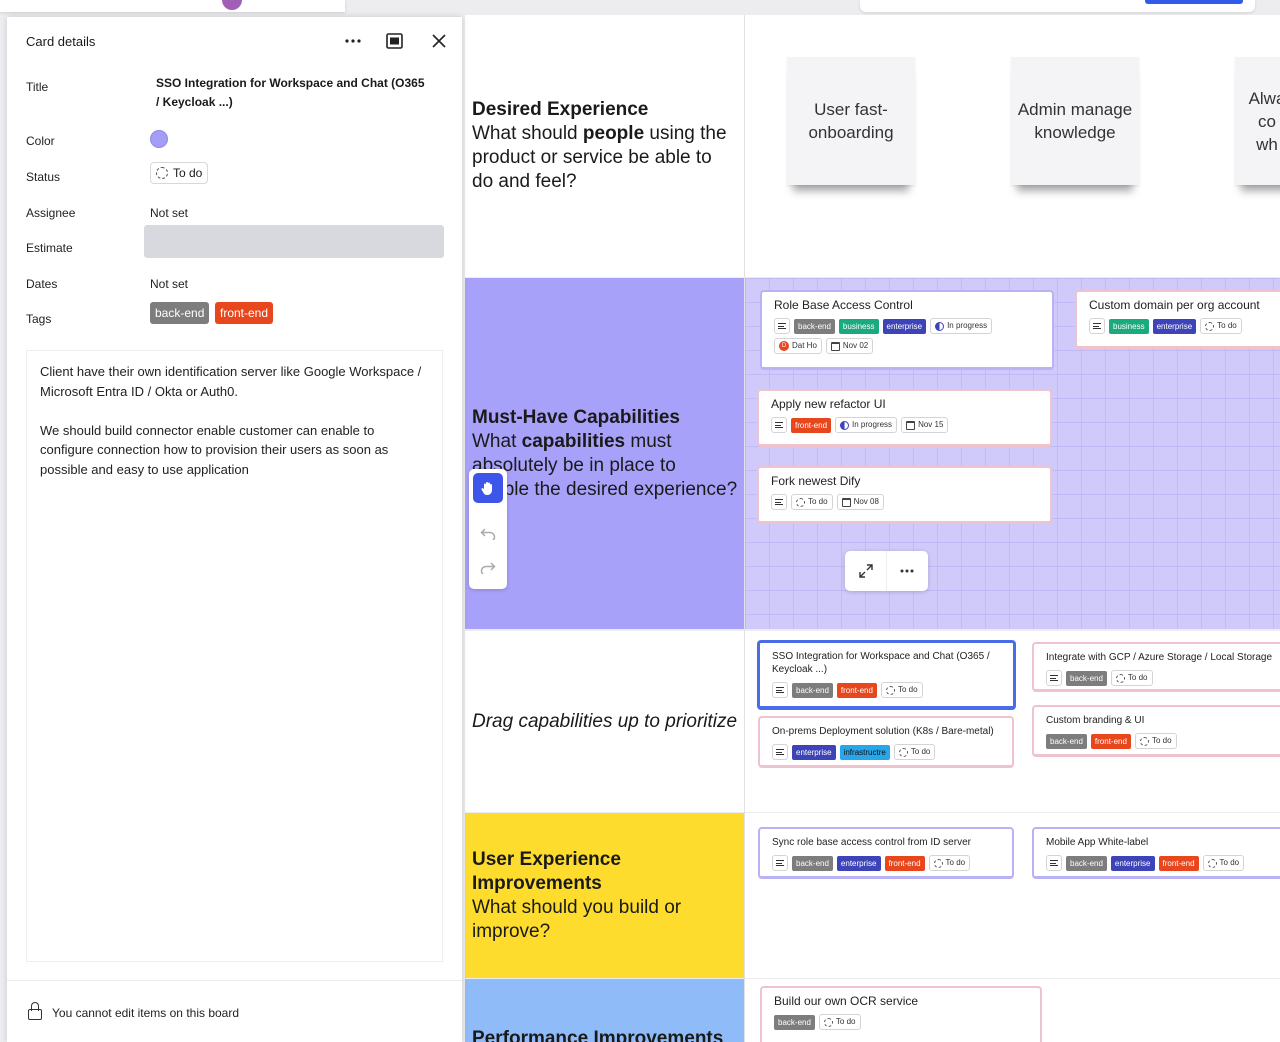 This screenshot has width=1280, height=1042. What do you see at coordinates (546, 871) in the screenshot?
I see `row-heading: User Experience Improvements` at bounding box center [546, 871].